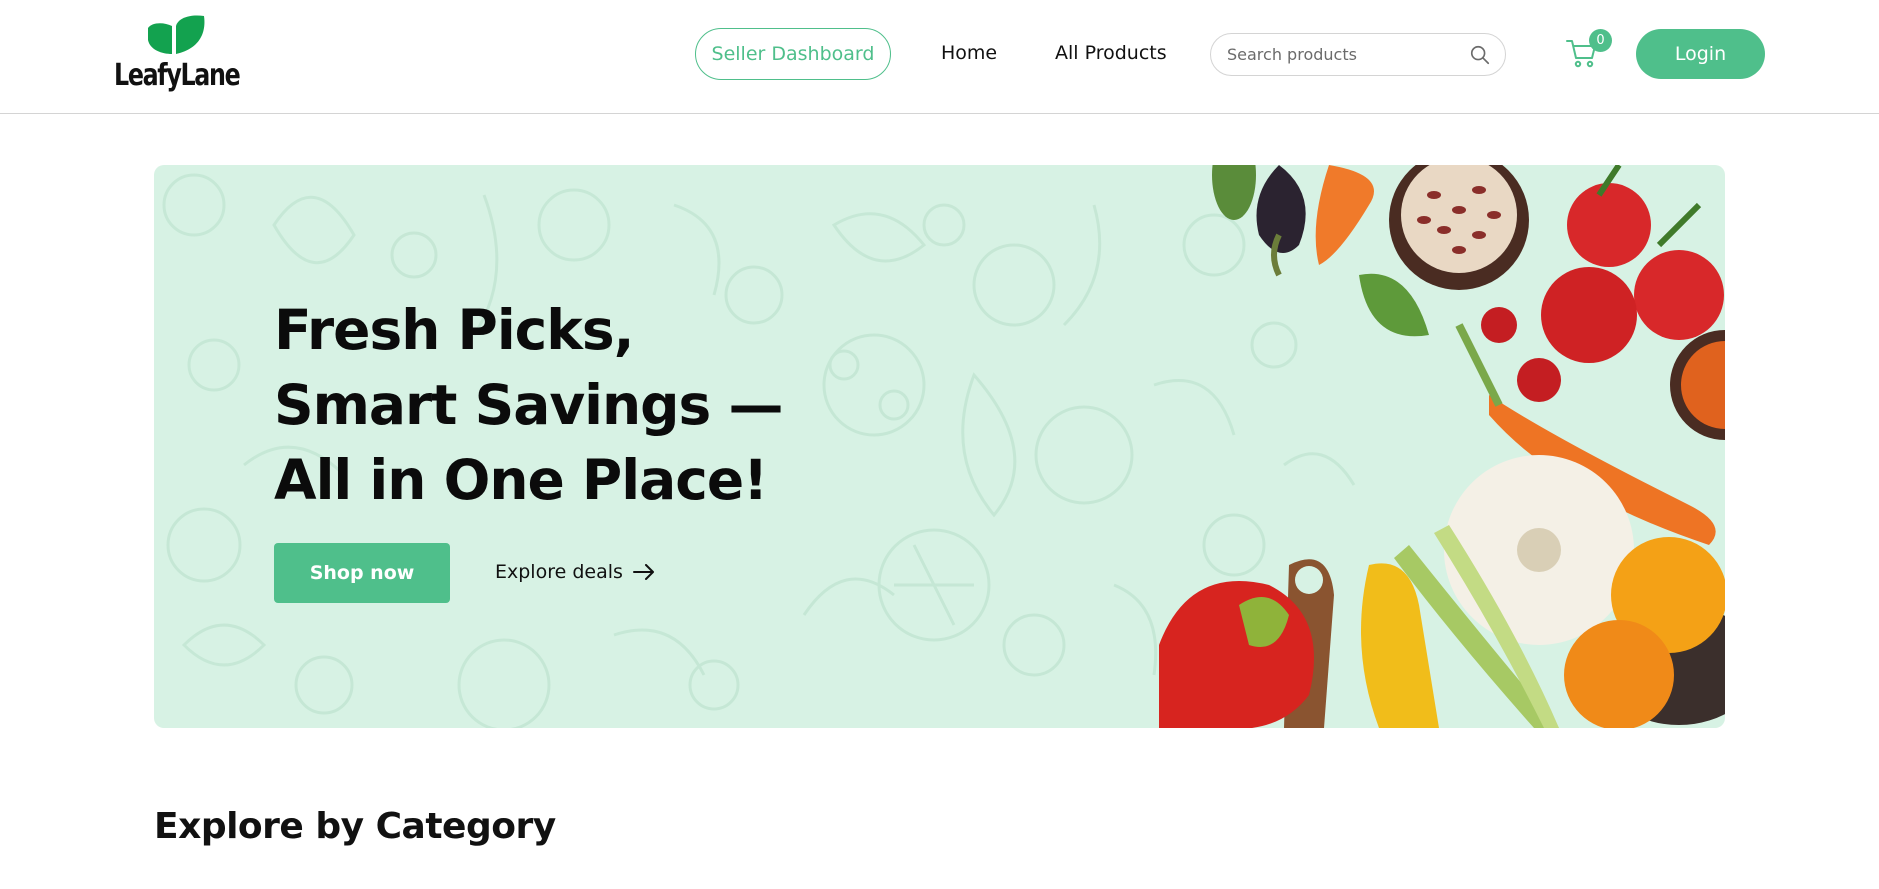 The height and width of the screenshot is (889, 1879). I want to click on search-input, so click(1342, 54).